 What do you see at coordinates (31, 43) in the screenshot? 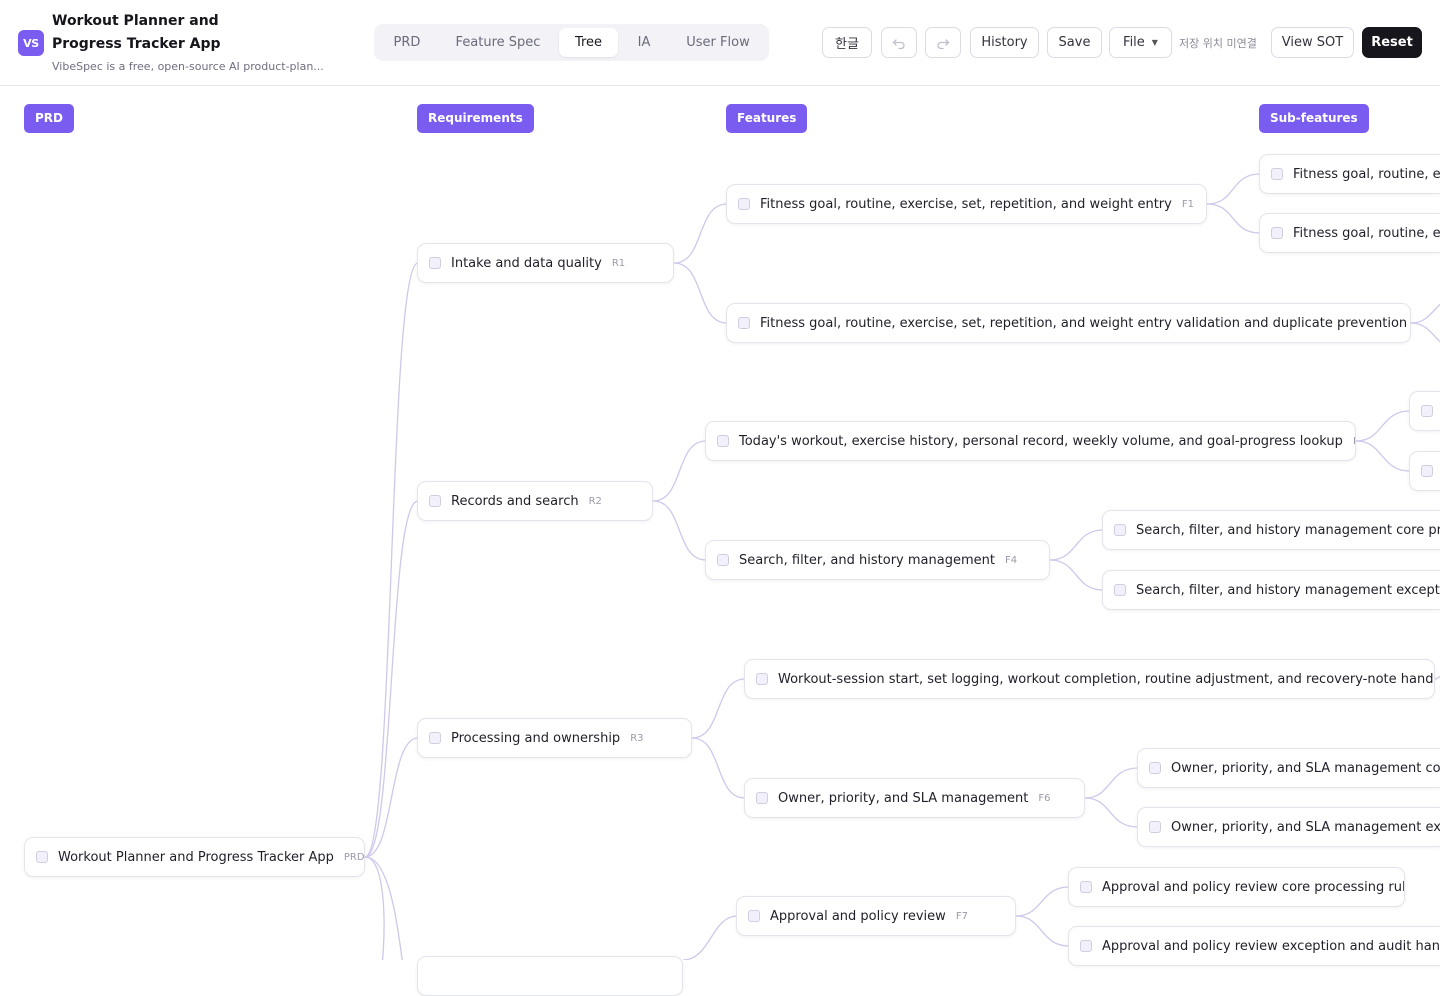
I see `app-logo: VS` at bounding box center [31, 43].